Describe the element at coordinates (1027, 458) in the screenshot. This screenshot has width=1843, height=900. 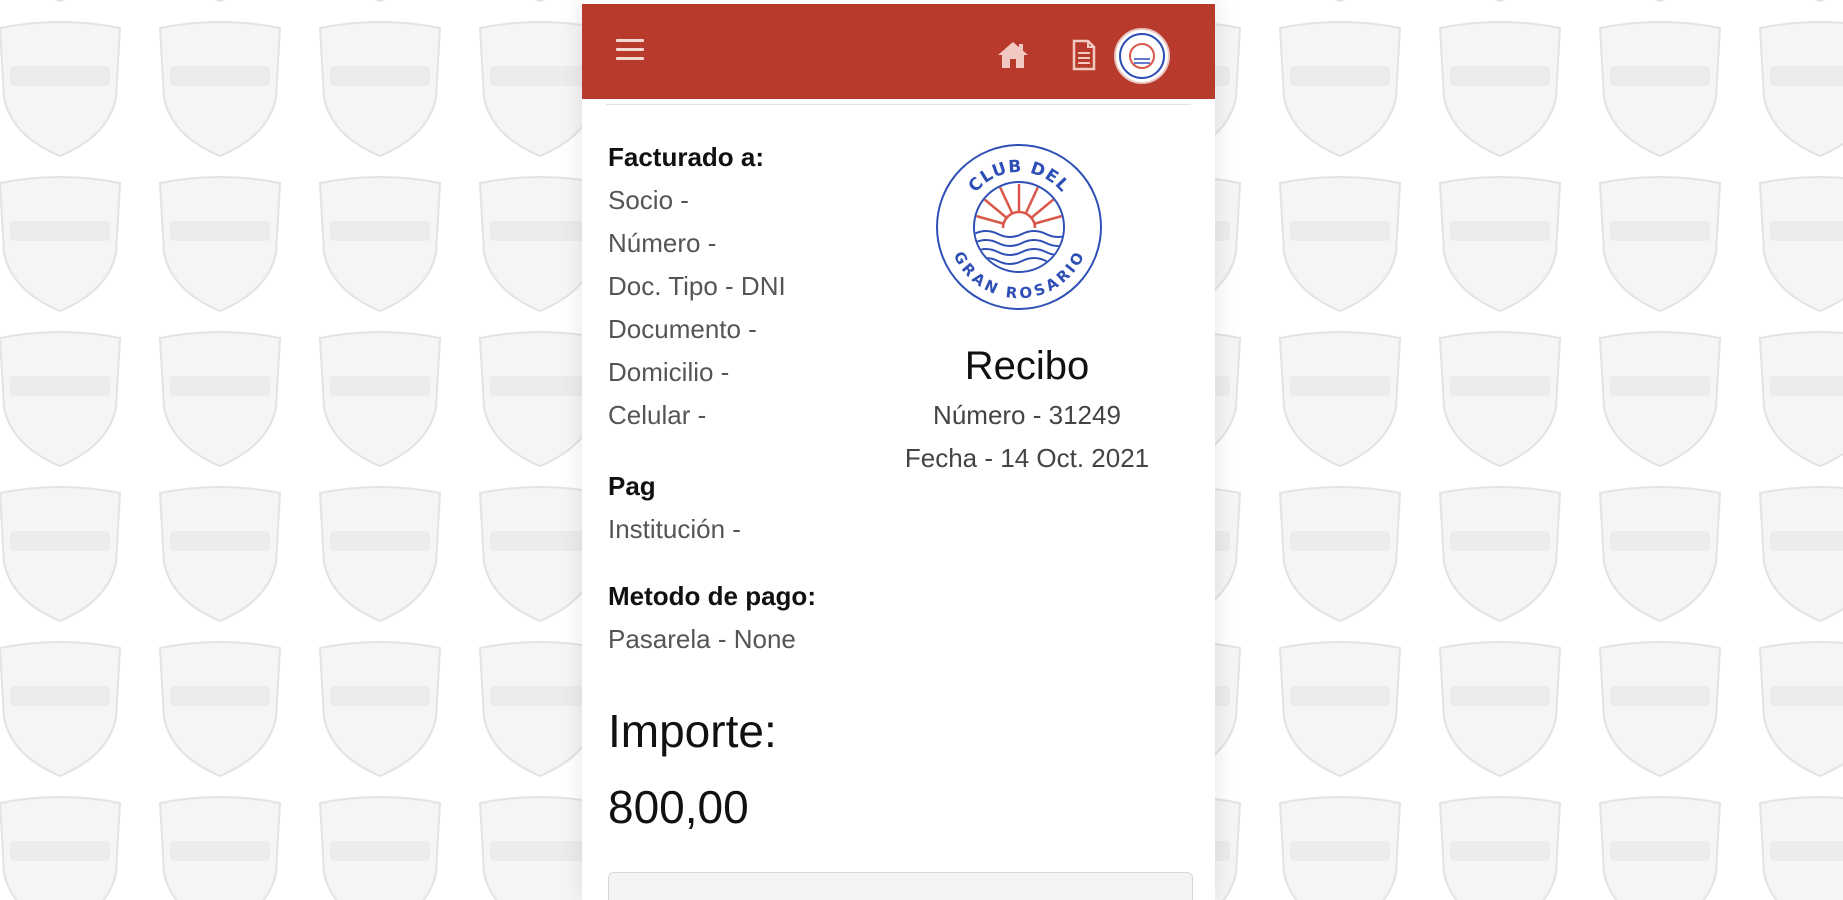
I see `receipt-date: Fecha - 14 Oct. 2021` at that location.